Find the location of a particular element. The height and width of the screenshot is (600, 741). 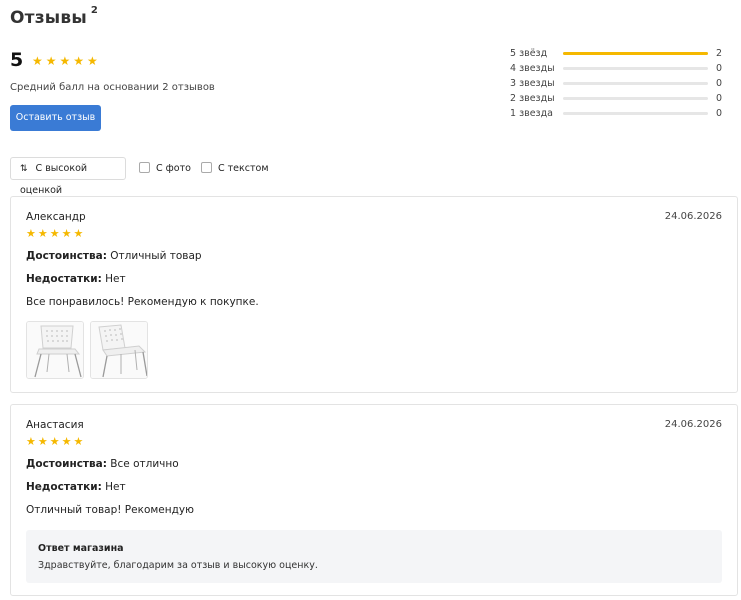

distribution-row-5: 5 звёзд 2 is located at coordinates (620, 55).